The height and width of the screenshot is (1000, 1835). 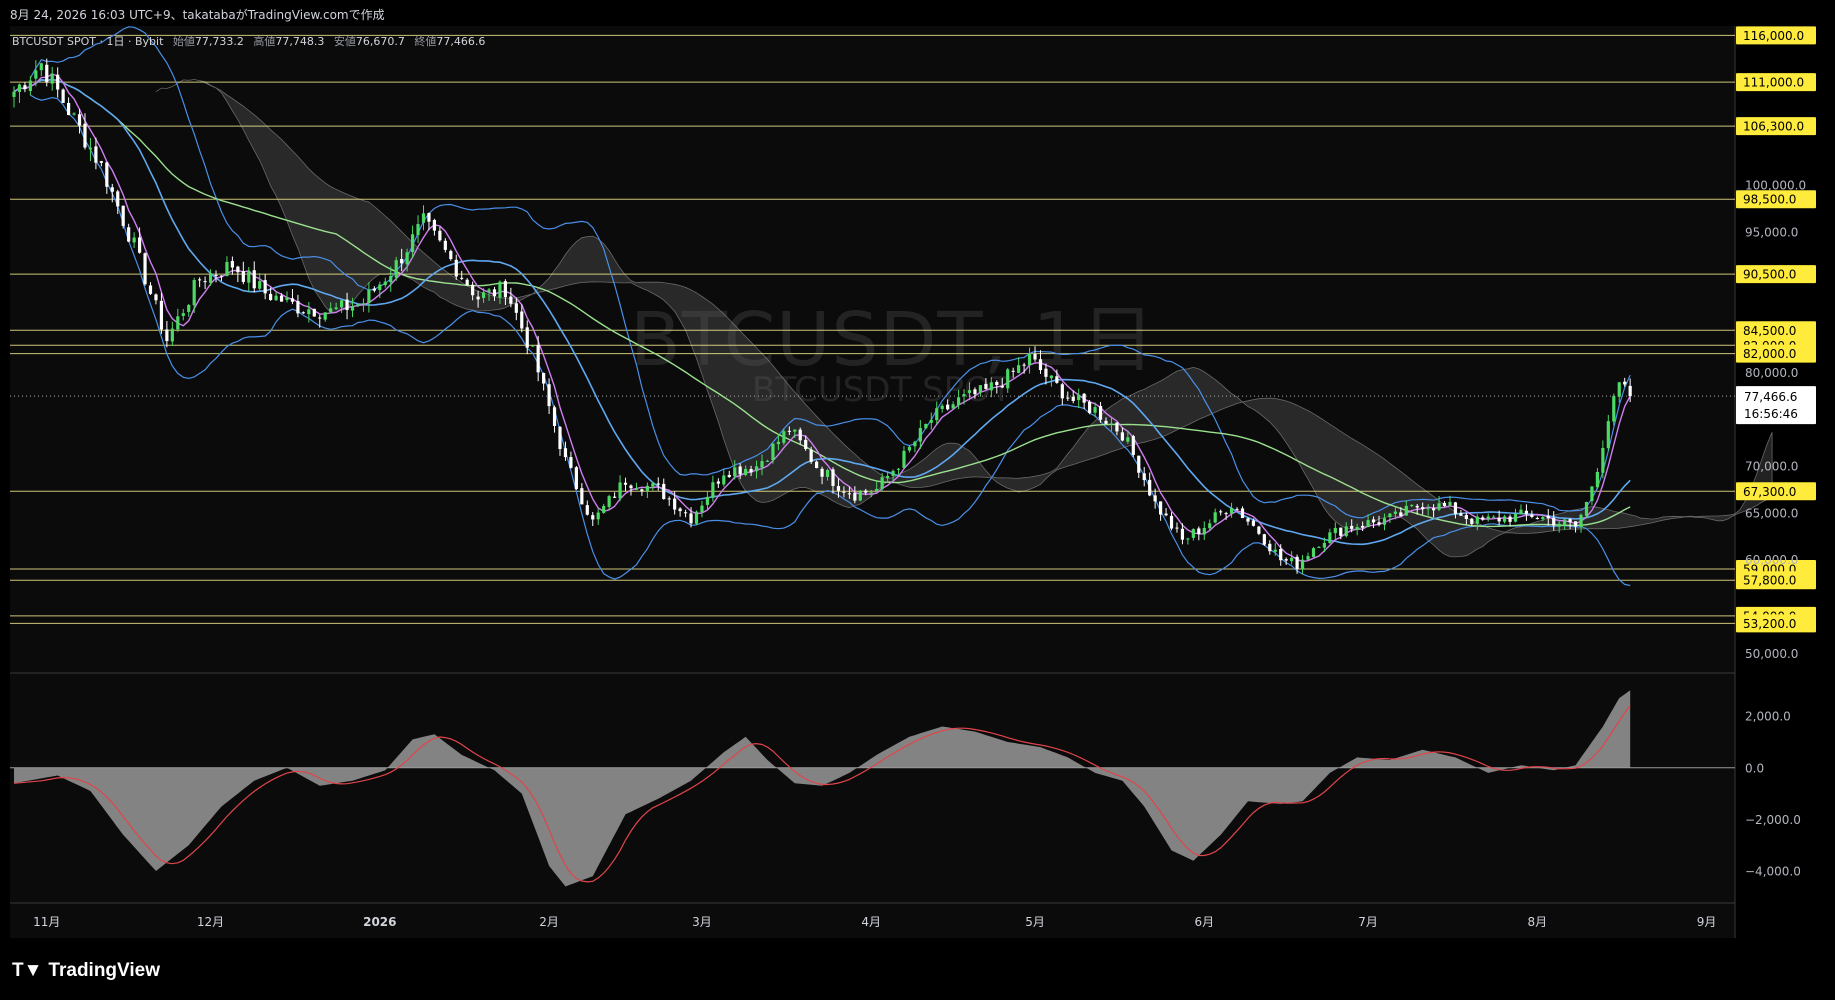 I want to click on legend-low: 76,670.7, so click(x=380, y=41).